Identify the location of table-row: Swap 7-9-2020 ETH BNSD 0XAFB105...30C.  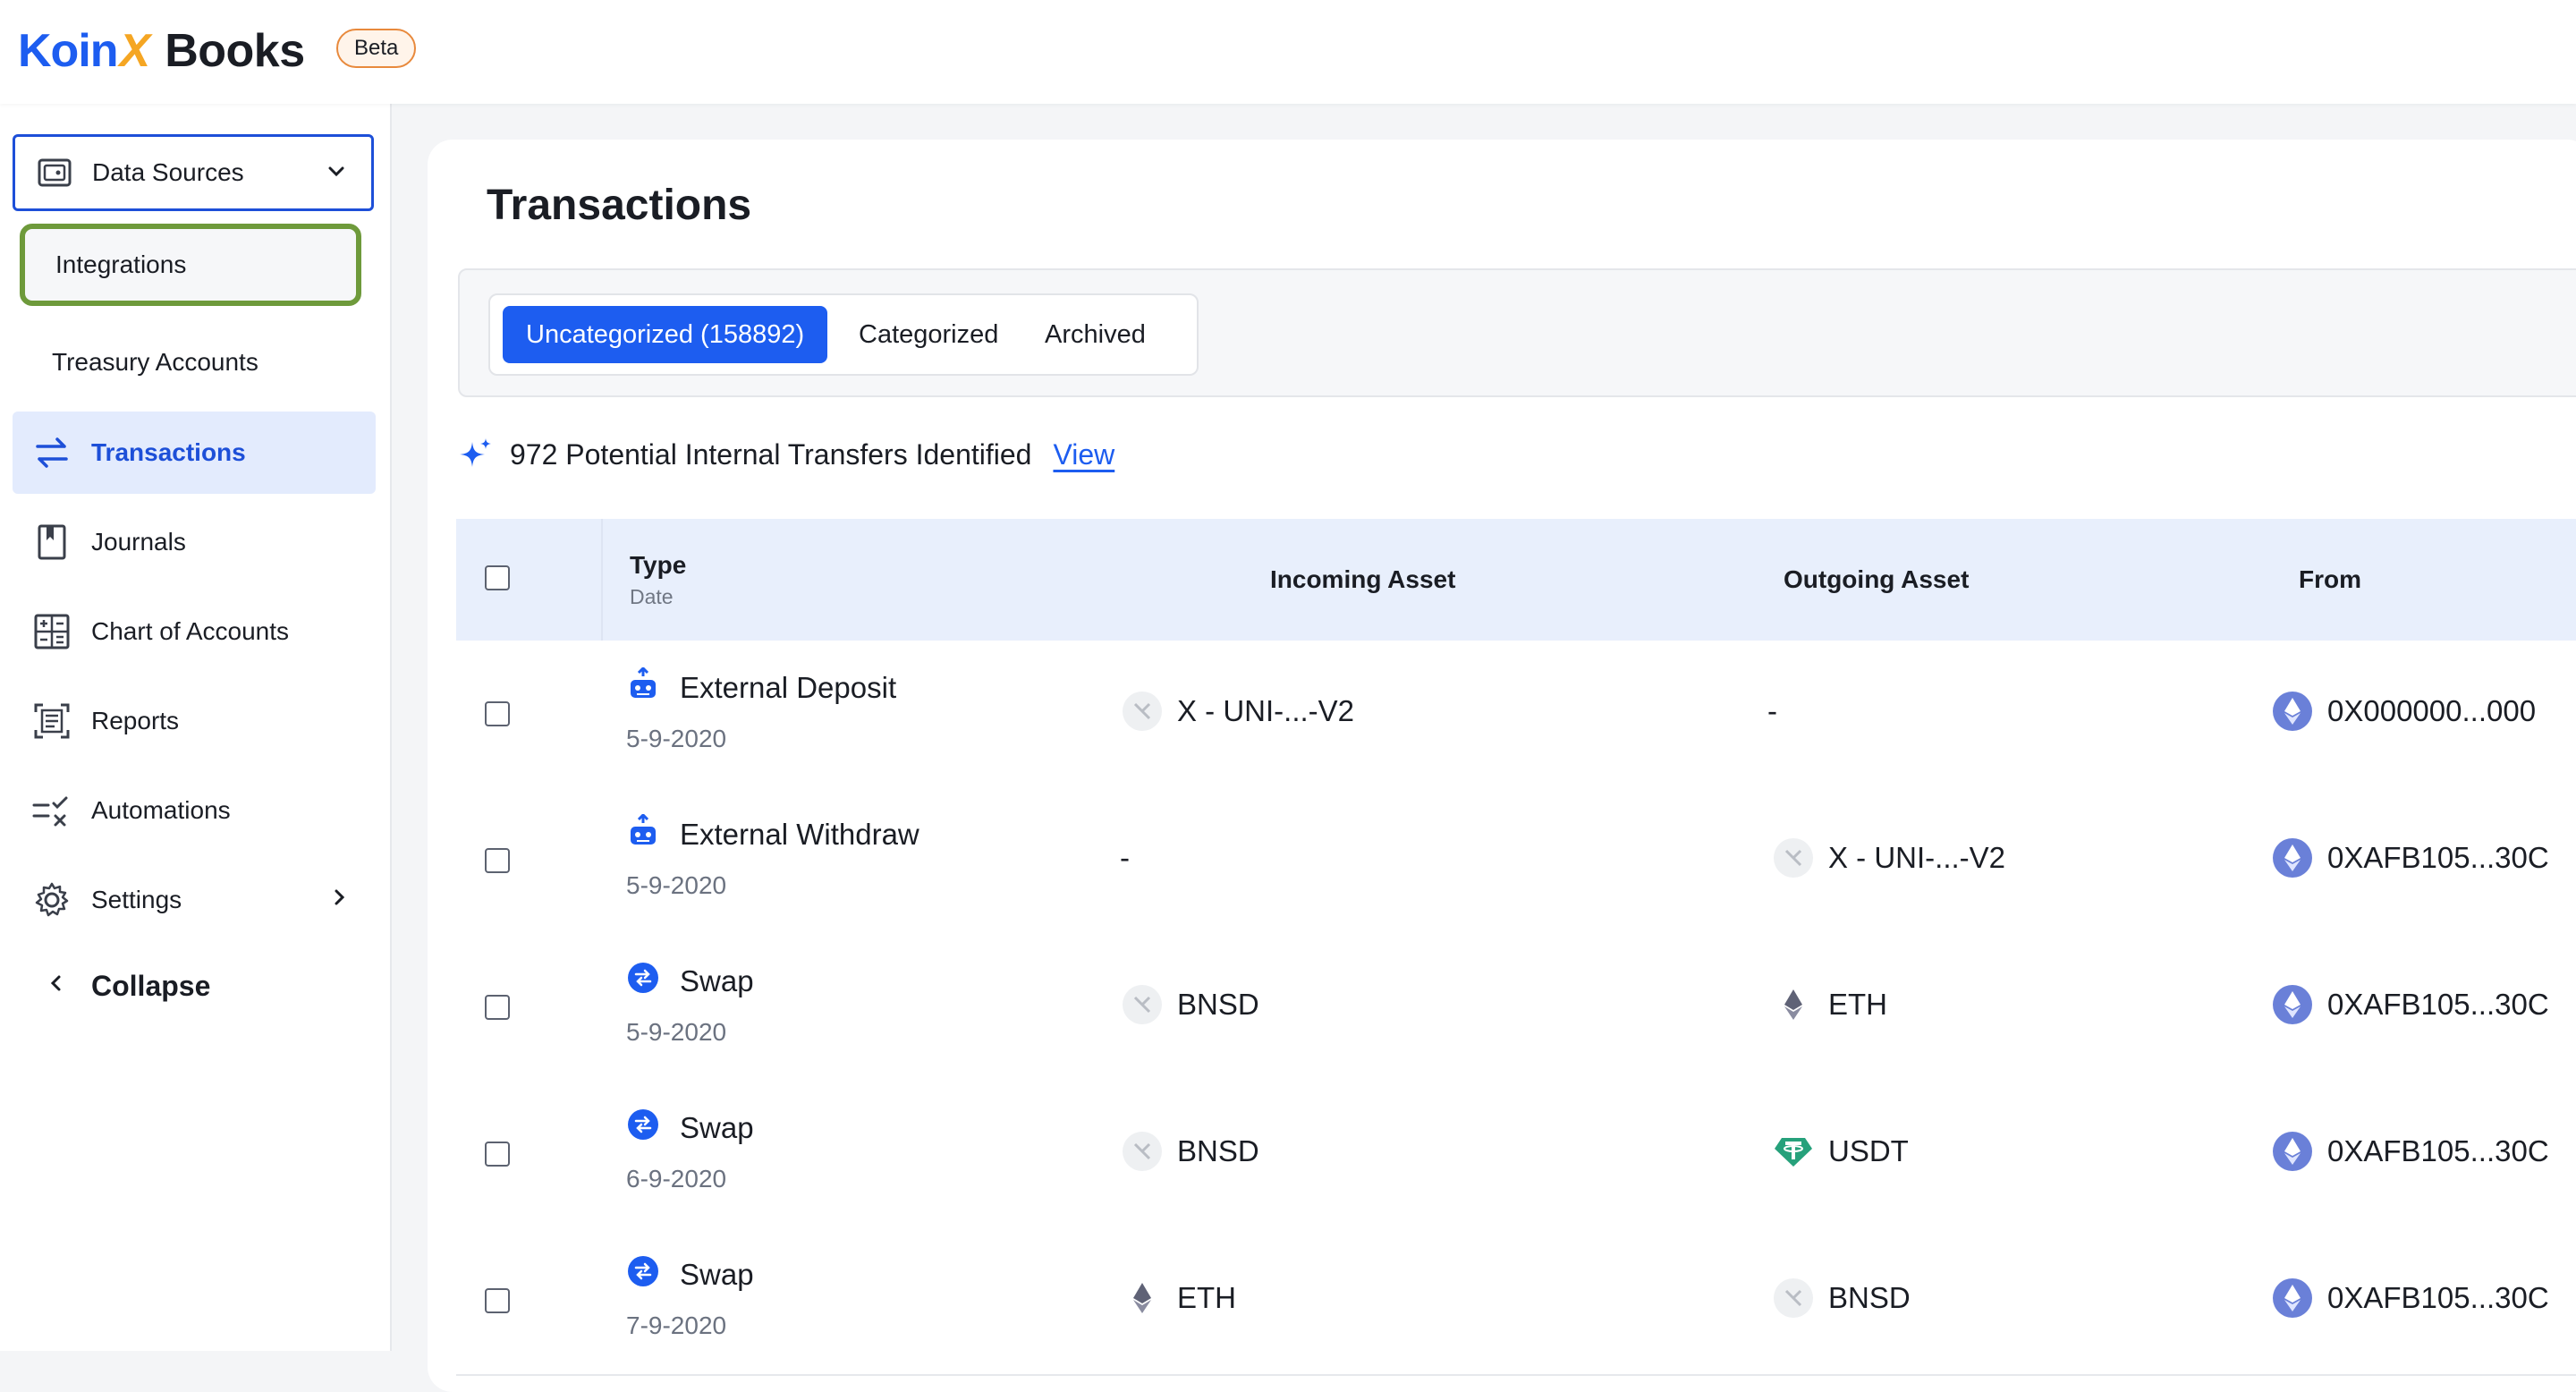
(1516, 1301).